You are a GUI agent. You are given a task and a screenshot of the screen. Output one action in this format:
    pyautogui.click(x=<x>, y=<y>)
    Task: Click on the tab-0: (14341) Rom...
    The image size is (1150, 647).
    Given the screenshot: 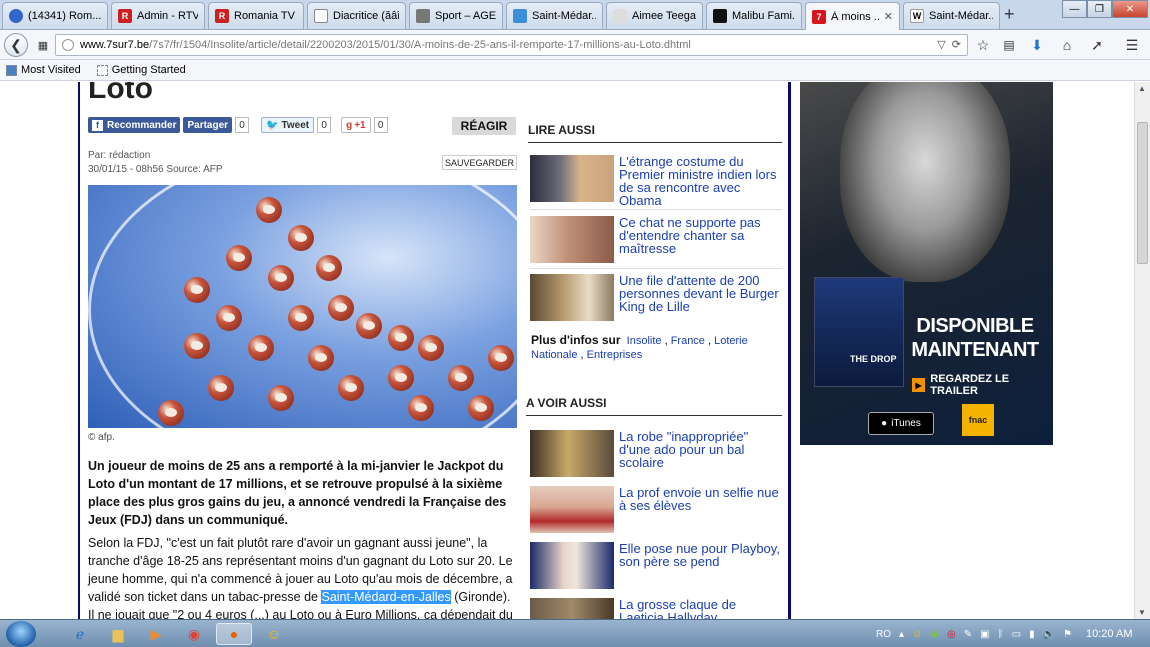 What is the action you would take?
    pyautogui.click(x=55, y=15)
    